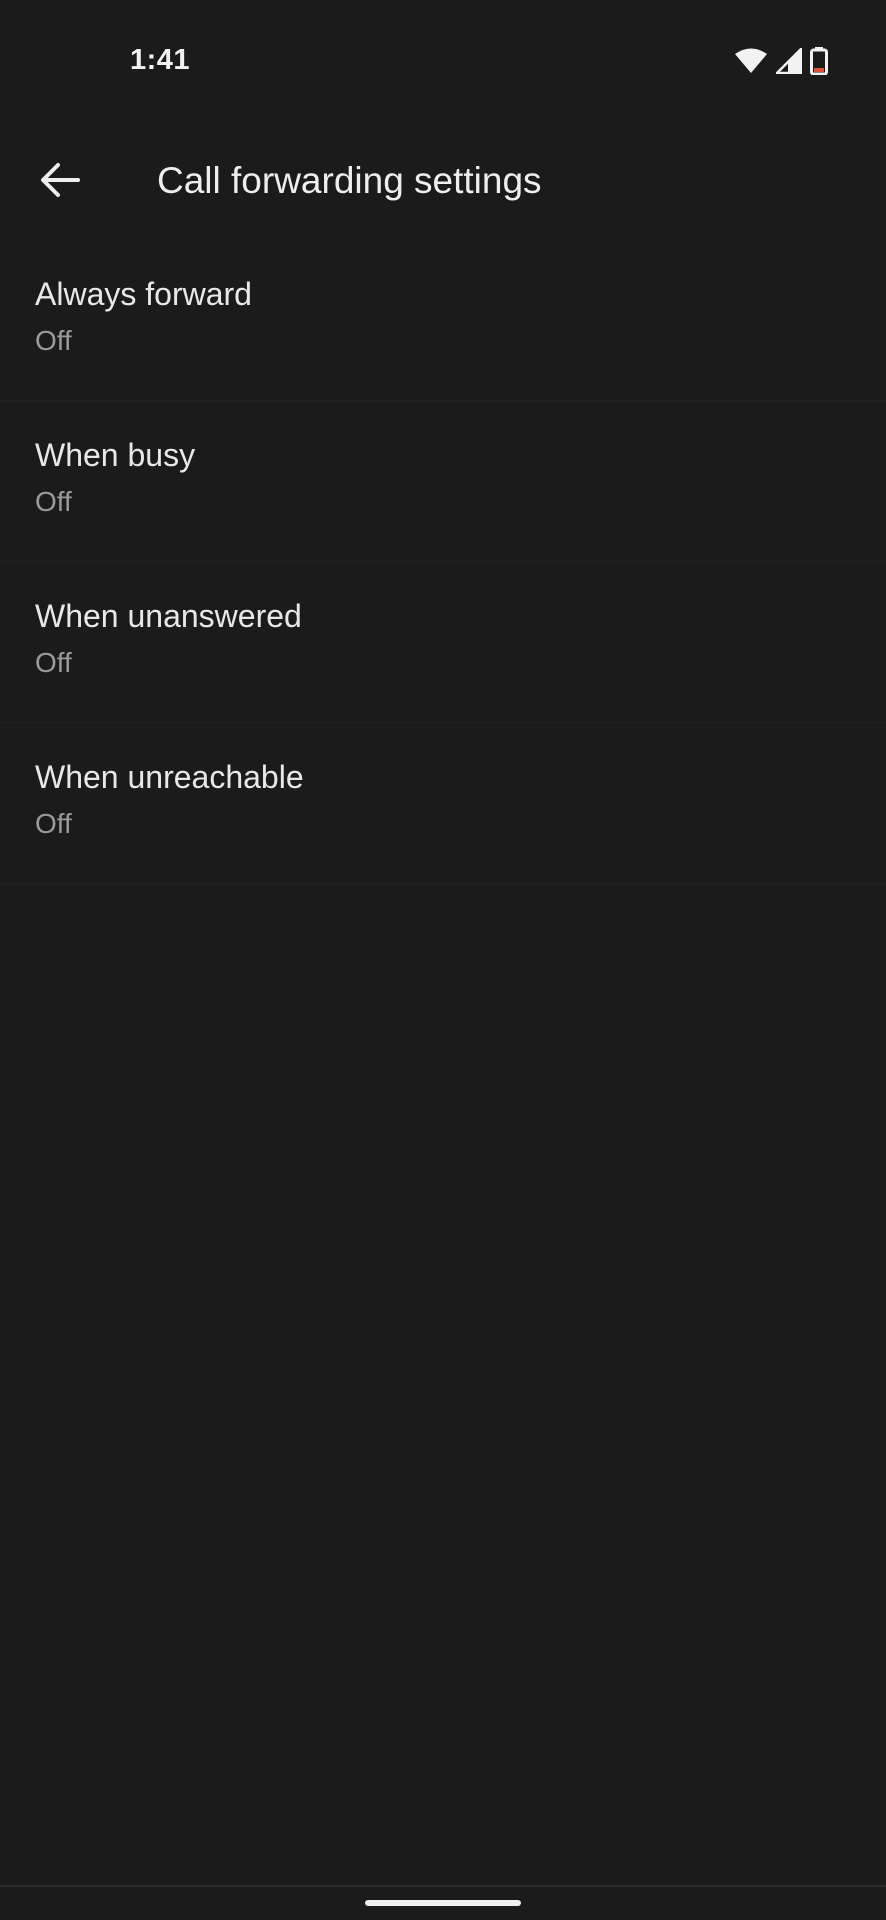  Describe the element at coordinates (443, 1886) in the screenshot. I see `nav-divider` at that location.